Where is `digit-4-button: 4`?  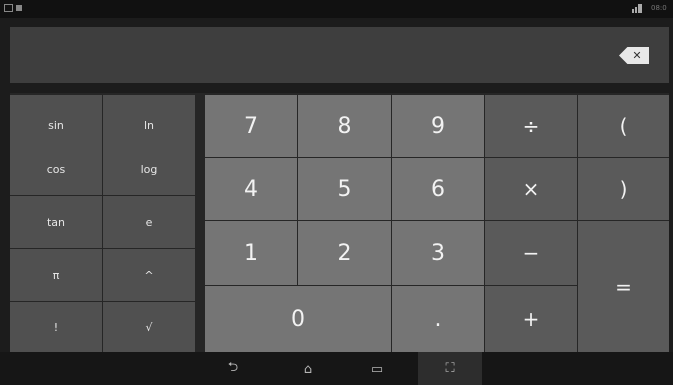 digit-4-button: 4 is located at coordinates (251, 189).